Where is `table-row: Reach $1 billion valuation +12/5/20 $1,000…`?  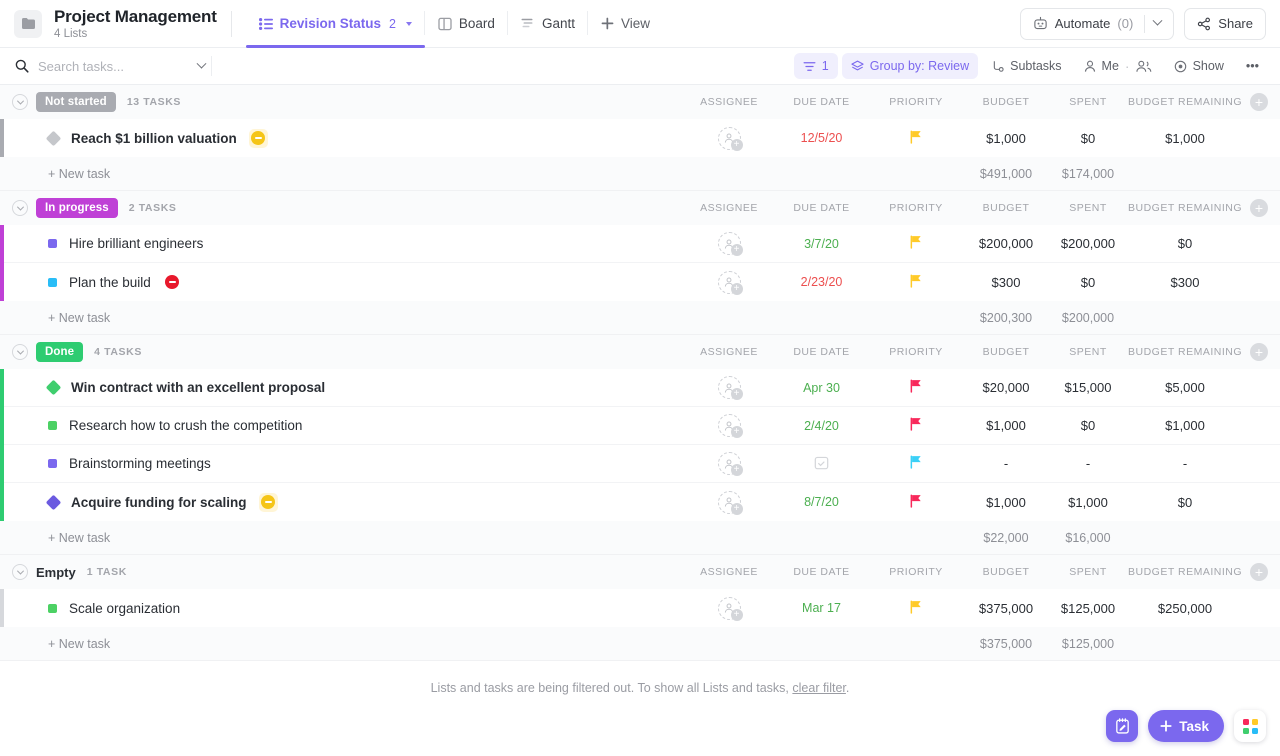
table-row: Reach $1 billion valuation +12/5/20 $1,000… is located at coordinates (642, 138).